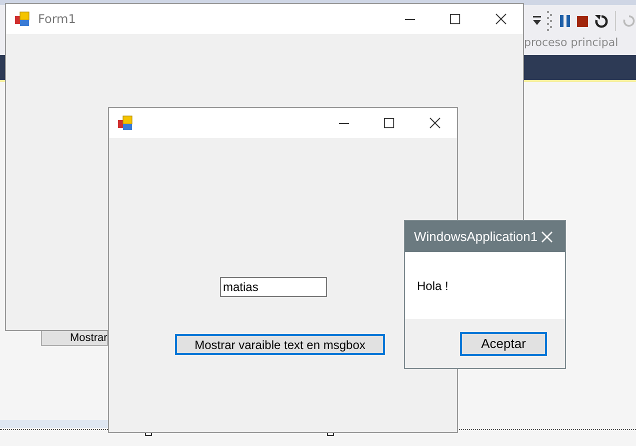 Image resolution: width=636 pixels, height=446 pixels. What do you see at coordinates (571, 42) in the screenshot?
I see `process-label: proceso principal` at bounding box center [571, 42].